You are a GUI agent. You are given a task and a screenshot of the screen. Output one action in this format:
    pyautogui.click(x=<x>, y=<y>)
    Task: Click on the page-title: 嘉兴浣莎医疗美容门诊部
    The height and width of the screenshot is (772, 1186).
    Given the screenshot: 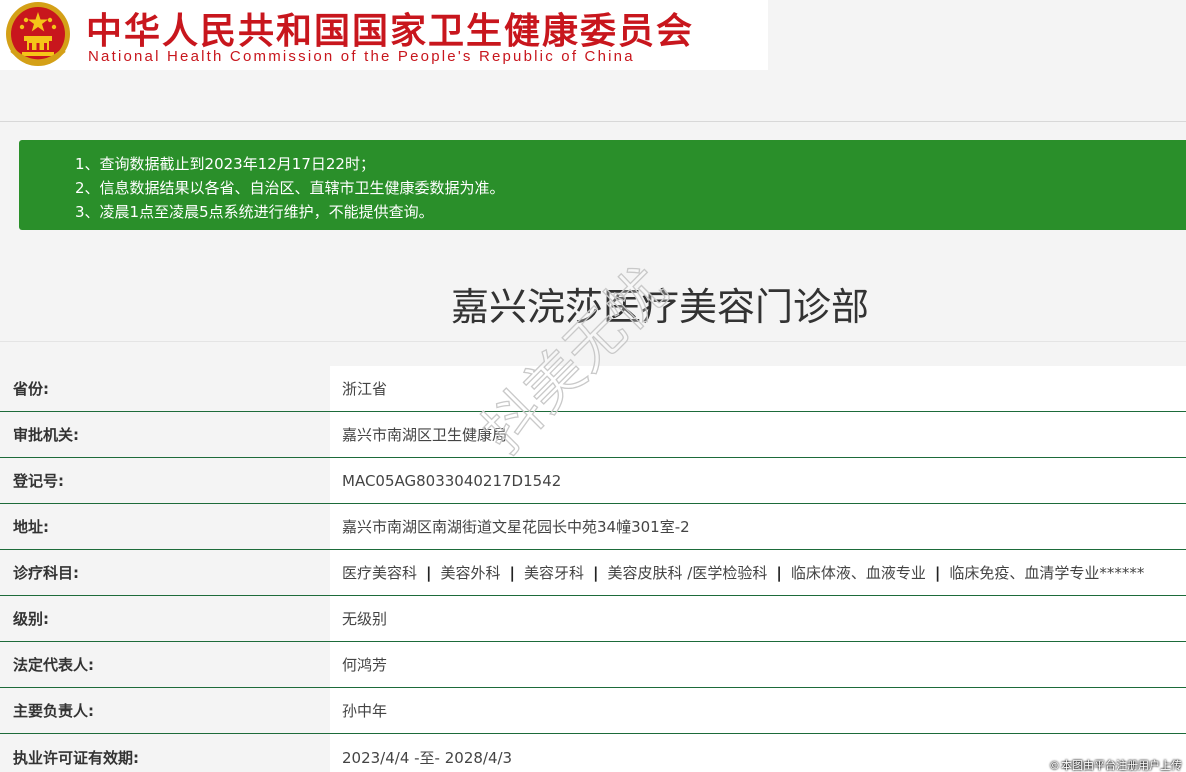 What is the action you would take?
    pyautogui.click(x=659, y=307)
    